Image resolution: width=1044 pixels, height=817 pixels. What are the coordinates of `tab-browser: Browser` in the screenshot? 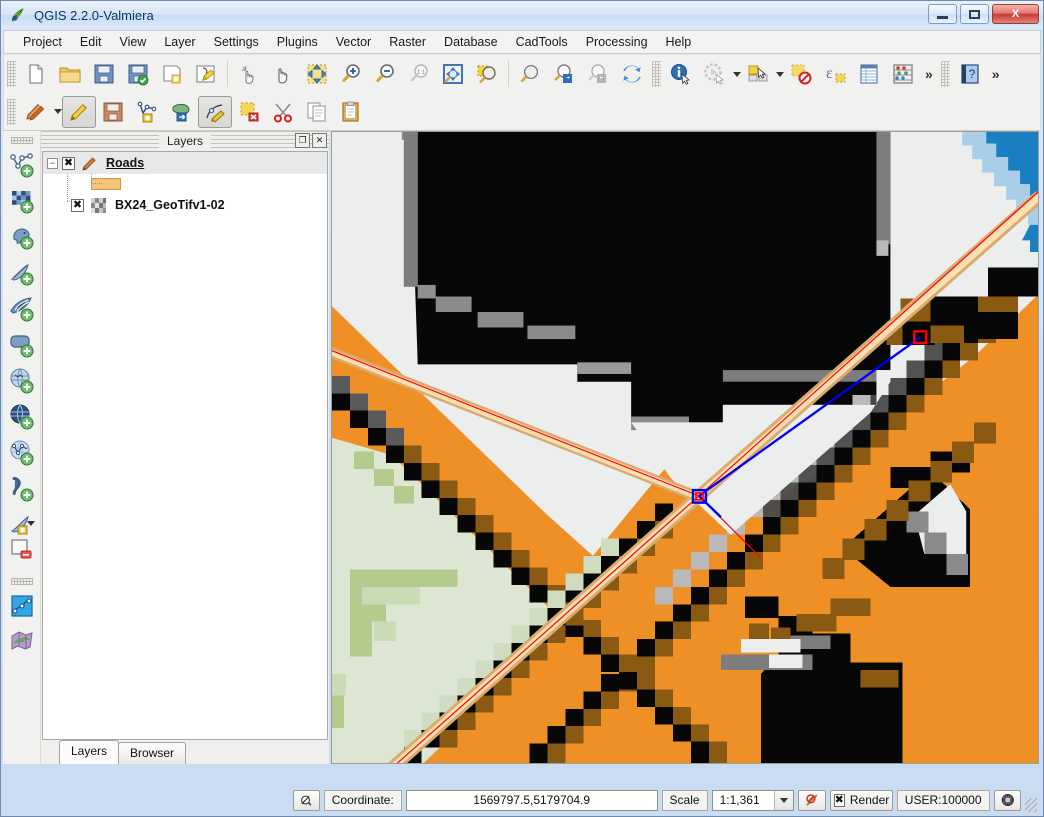 It's located at (152, 753).